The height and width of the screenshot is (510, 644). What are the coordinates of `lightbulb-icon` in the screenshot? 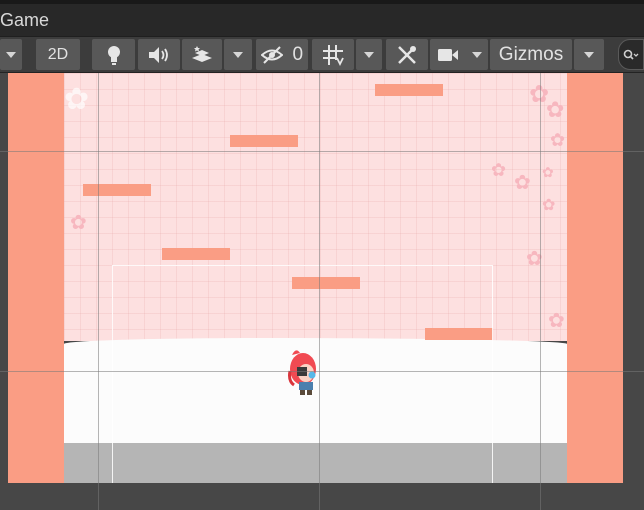 It's located at (113, 55).